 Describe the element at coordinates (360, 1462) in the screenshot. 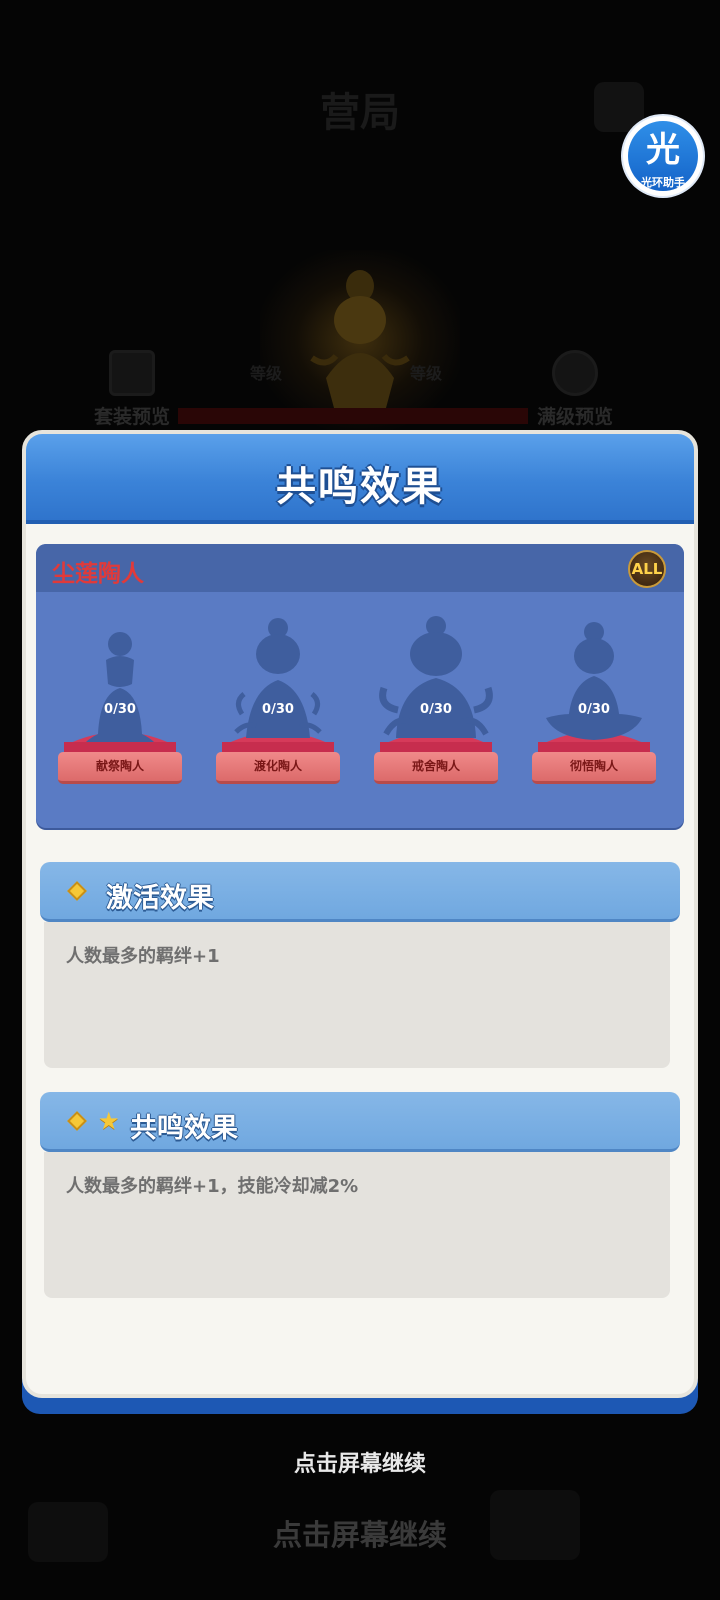

I see `tap-to-continue-prompt: 点击屏幕继续` at that location.